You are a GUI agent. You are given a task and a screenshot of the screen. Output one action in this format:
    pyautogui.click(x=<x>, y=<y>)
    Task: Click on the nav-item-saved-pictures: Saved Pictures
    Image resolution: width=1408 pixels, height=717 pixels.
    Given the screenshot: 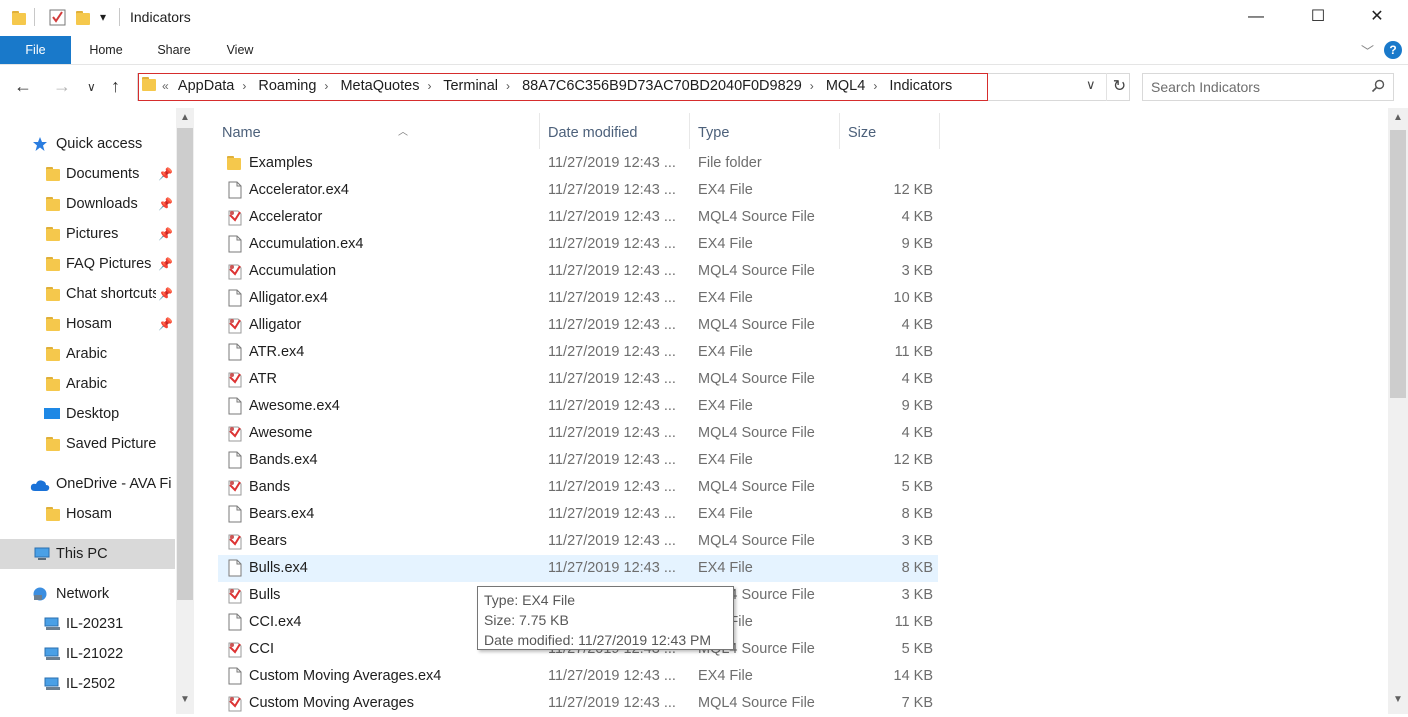 What is the action you would take?
    pyautogui.click(x=109, y=444)
    